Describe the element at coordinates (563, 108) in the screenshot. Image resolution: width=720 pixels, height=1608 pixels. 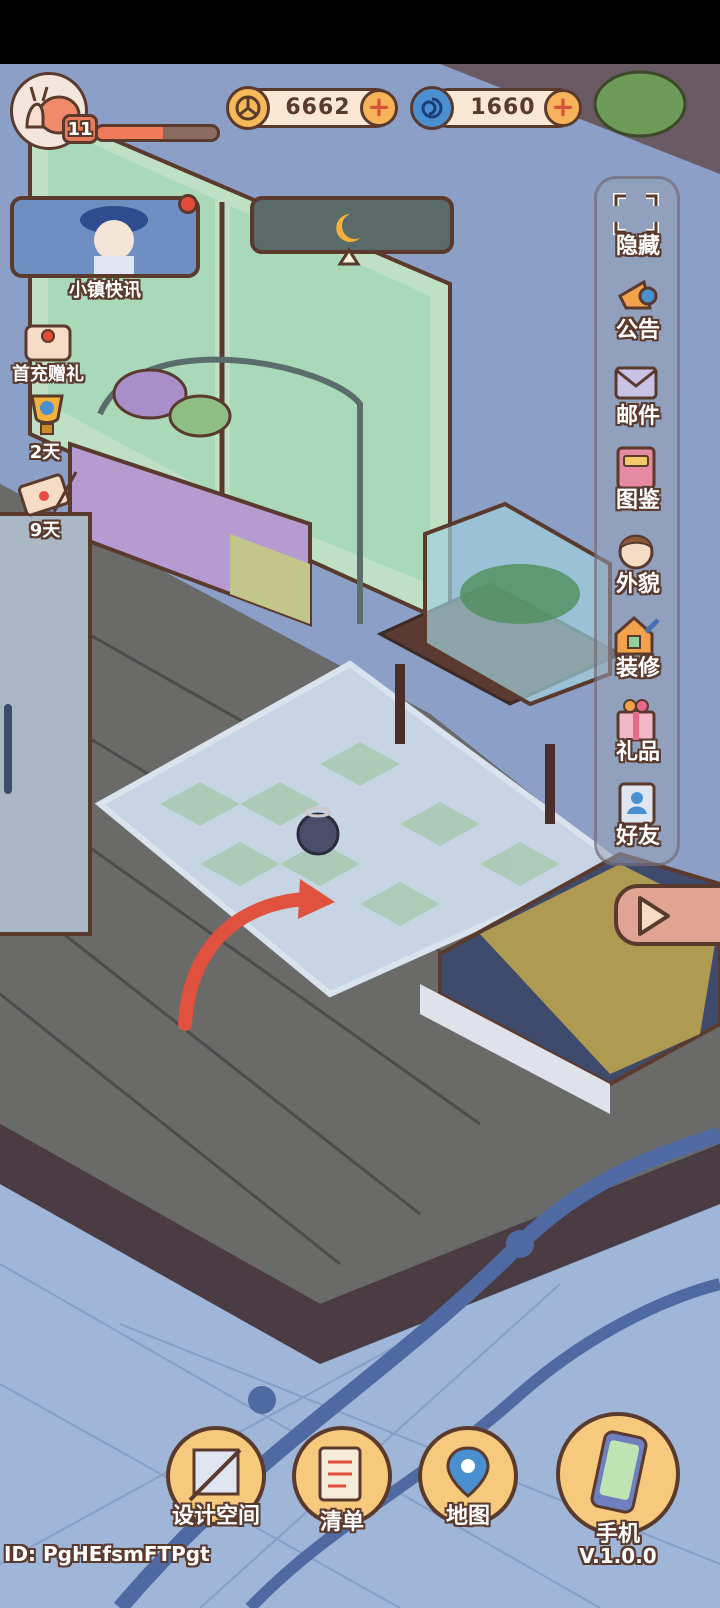
I see `add-gem-button: +` at that location.